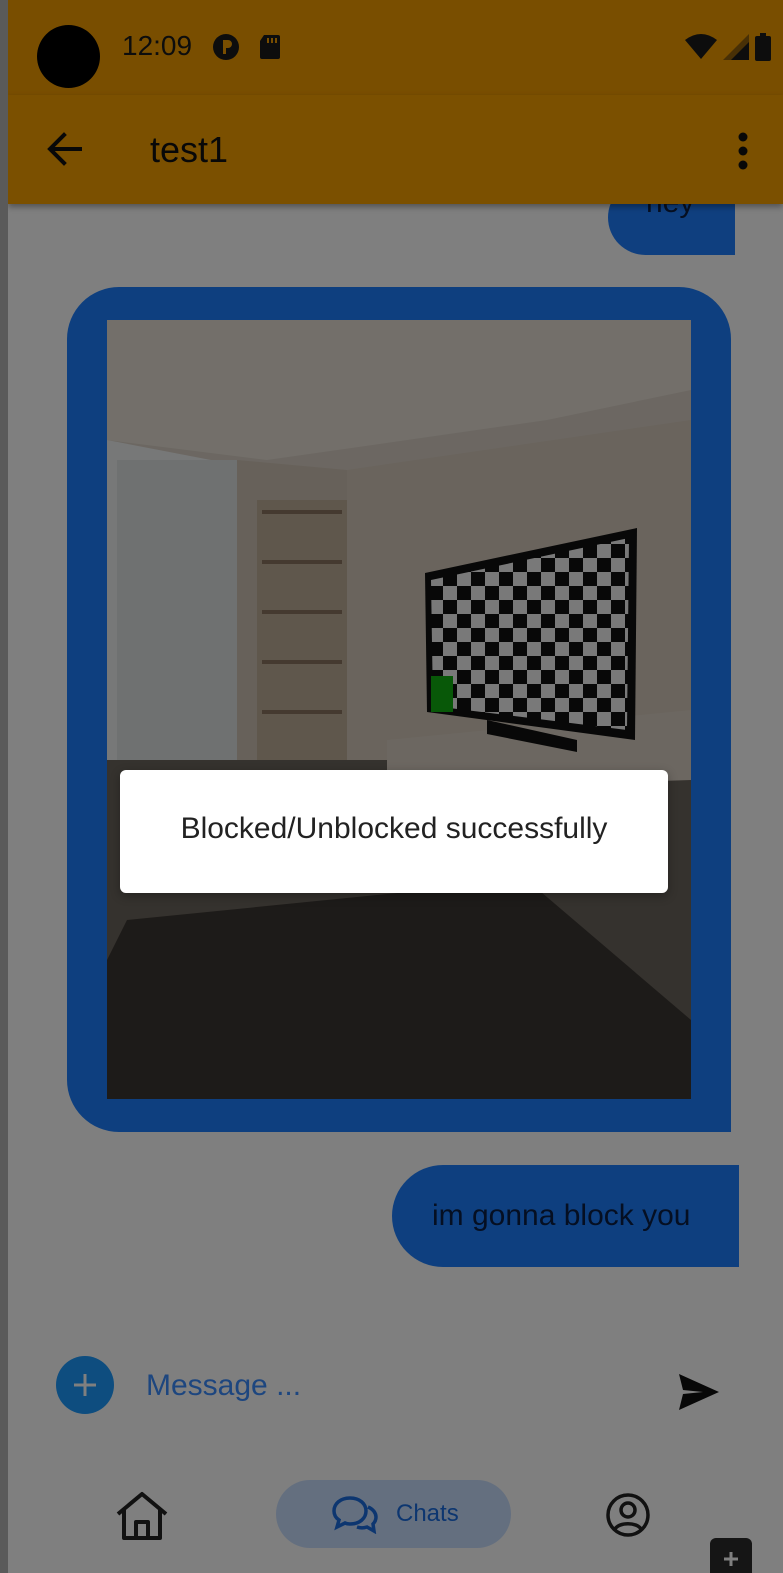 Image resolution: width=783 pixels, height=1573 pixels. What do you see at coordinates (4, 786) in the screenshot?
I see `device-edge` at bounding box center [4, 786].